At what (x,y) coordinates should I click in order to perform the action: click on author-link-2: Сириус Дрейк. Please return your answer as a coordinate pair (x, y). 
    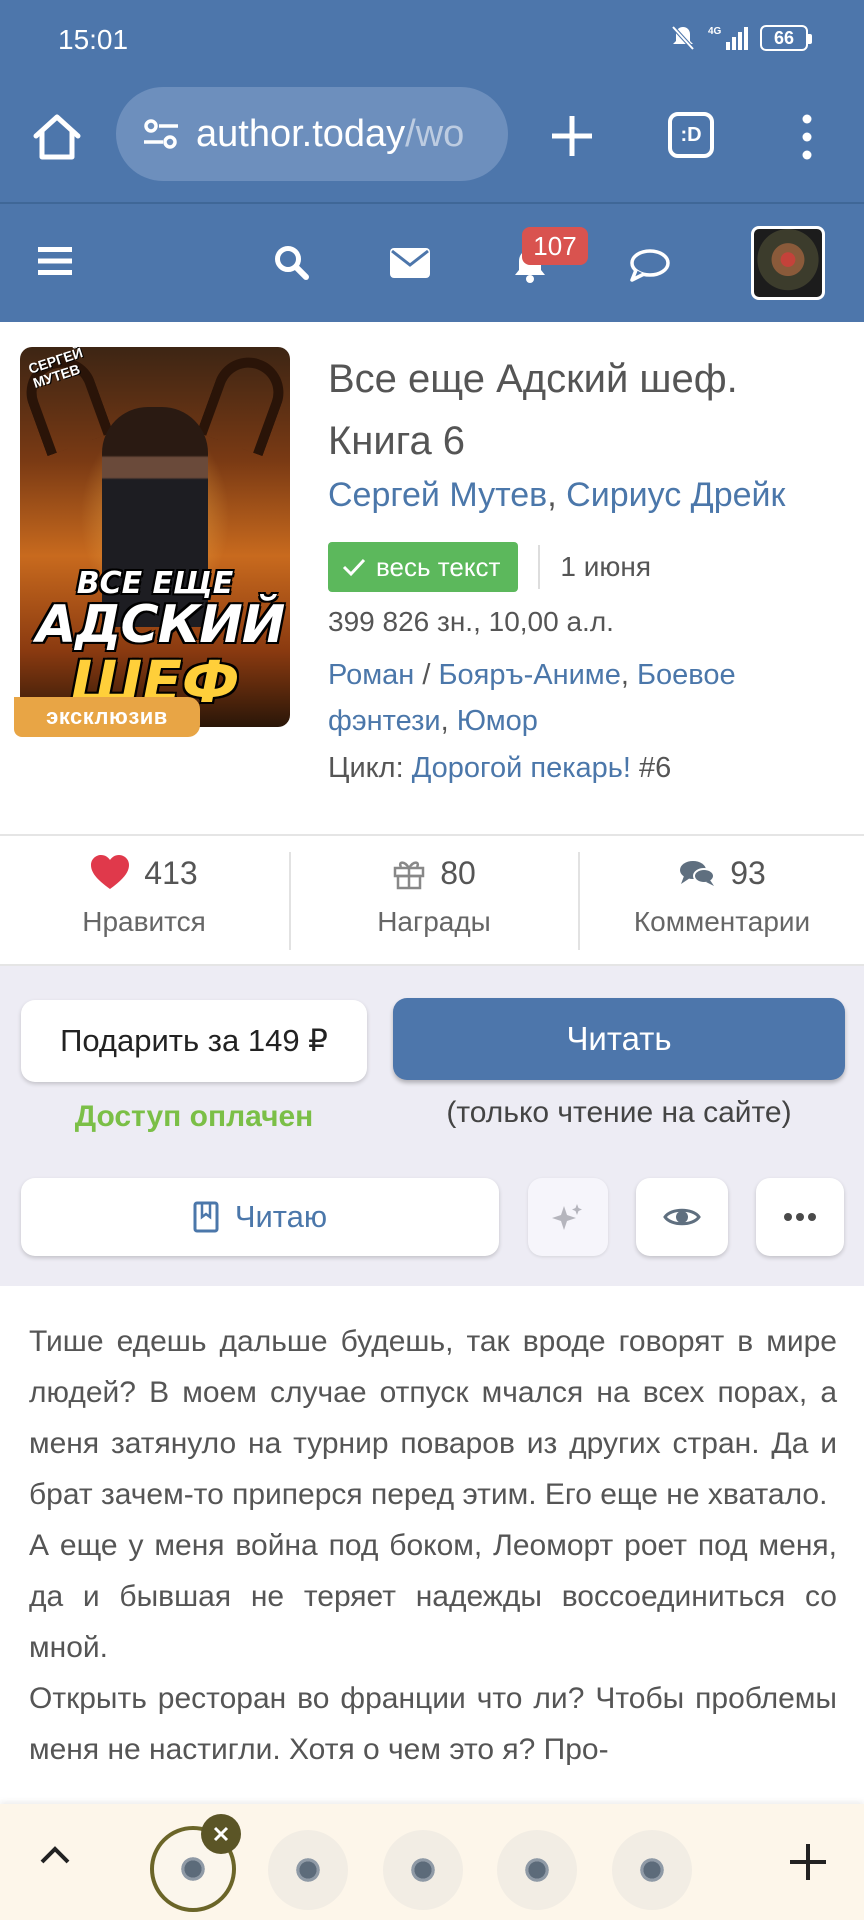
    Looking at the image, I should click on (675, 495).